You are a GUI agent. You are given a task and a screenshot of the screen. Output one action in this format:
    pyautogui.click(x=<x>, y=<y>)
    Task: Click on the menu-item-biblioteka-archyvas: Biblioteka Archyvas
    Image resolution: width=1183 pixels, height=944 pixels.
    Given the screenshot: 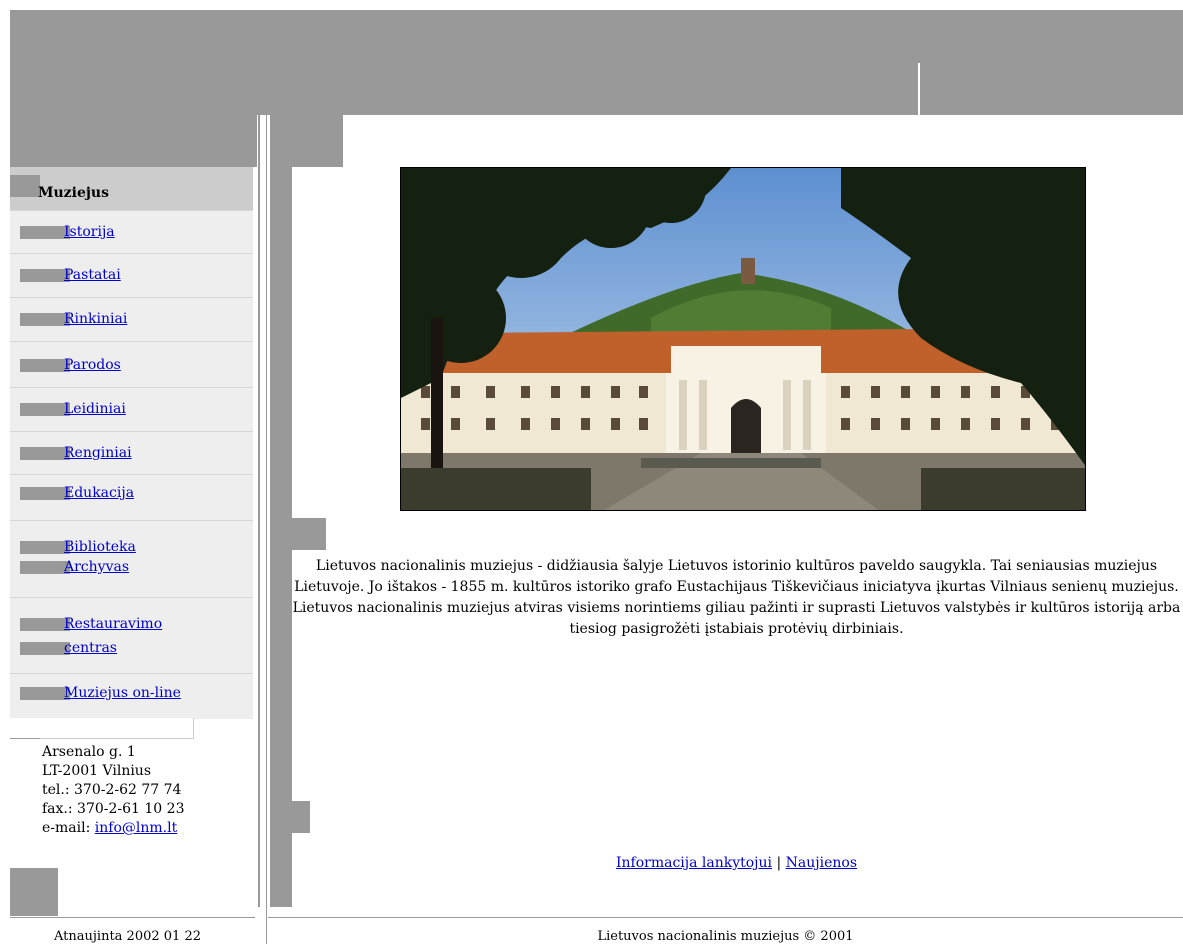 What is the action you would take?
    pyautogui.click(x=131, y=559)
    